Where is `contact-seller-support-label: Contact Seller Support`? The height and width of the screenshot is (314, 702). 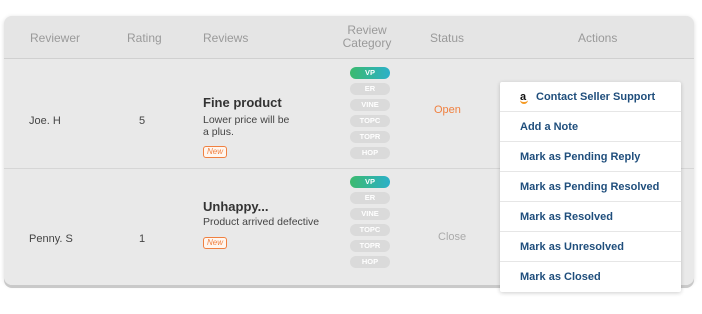
contact-seller-support-label: Contact Seller Support is located at coordinates (596, 97).